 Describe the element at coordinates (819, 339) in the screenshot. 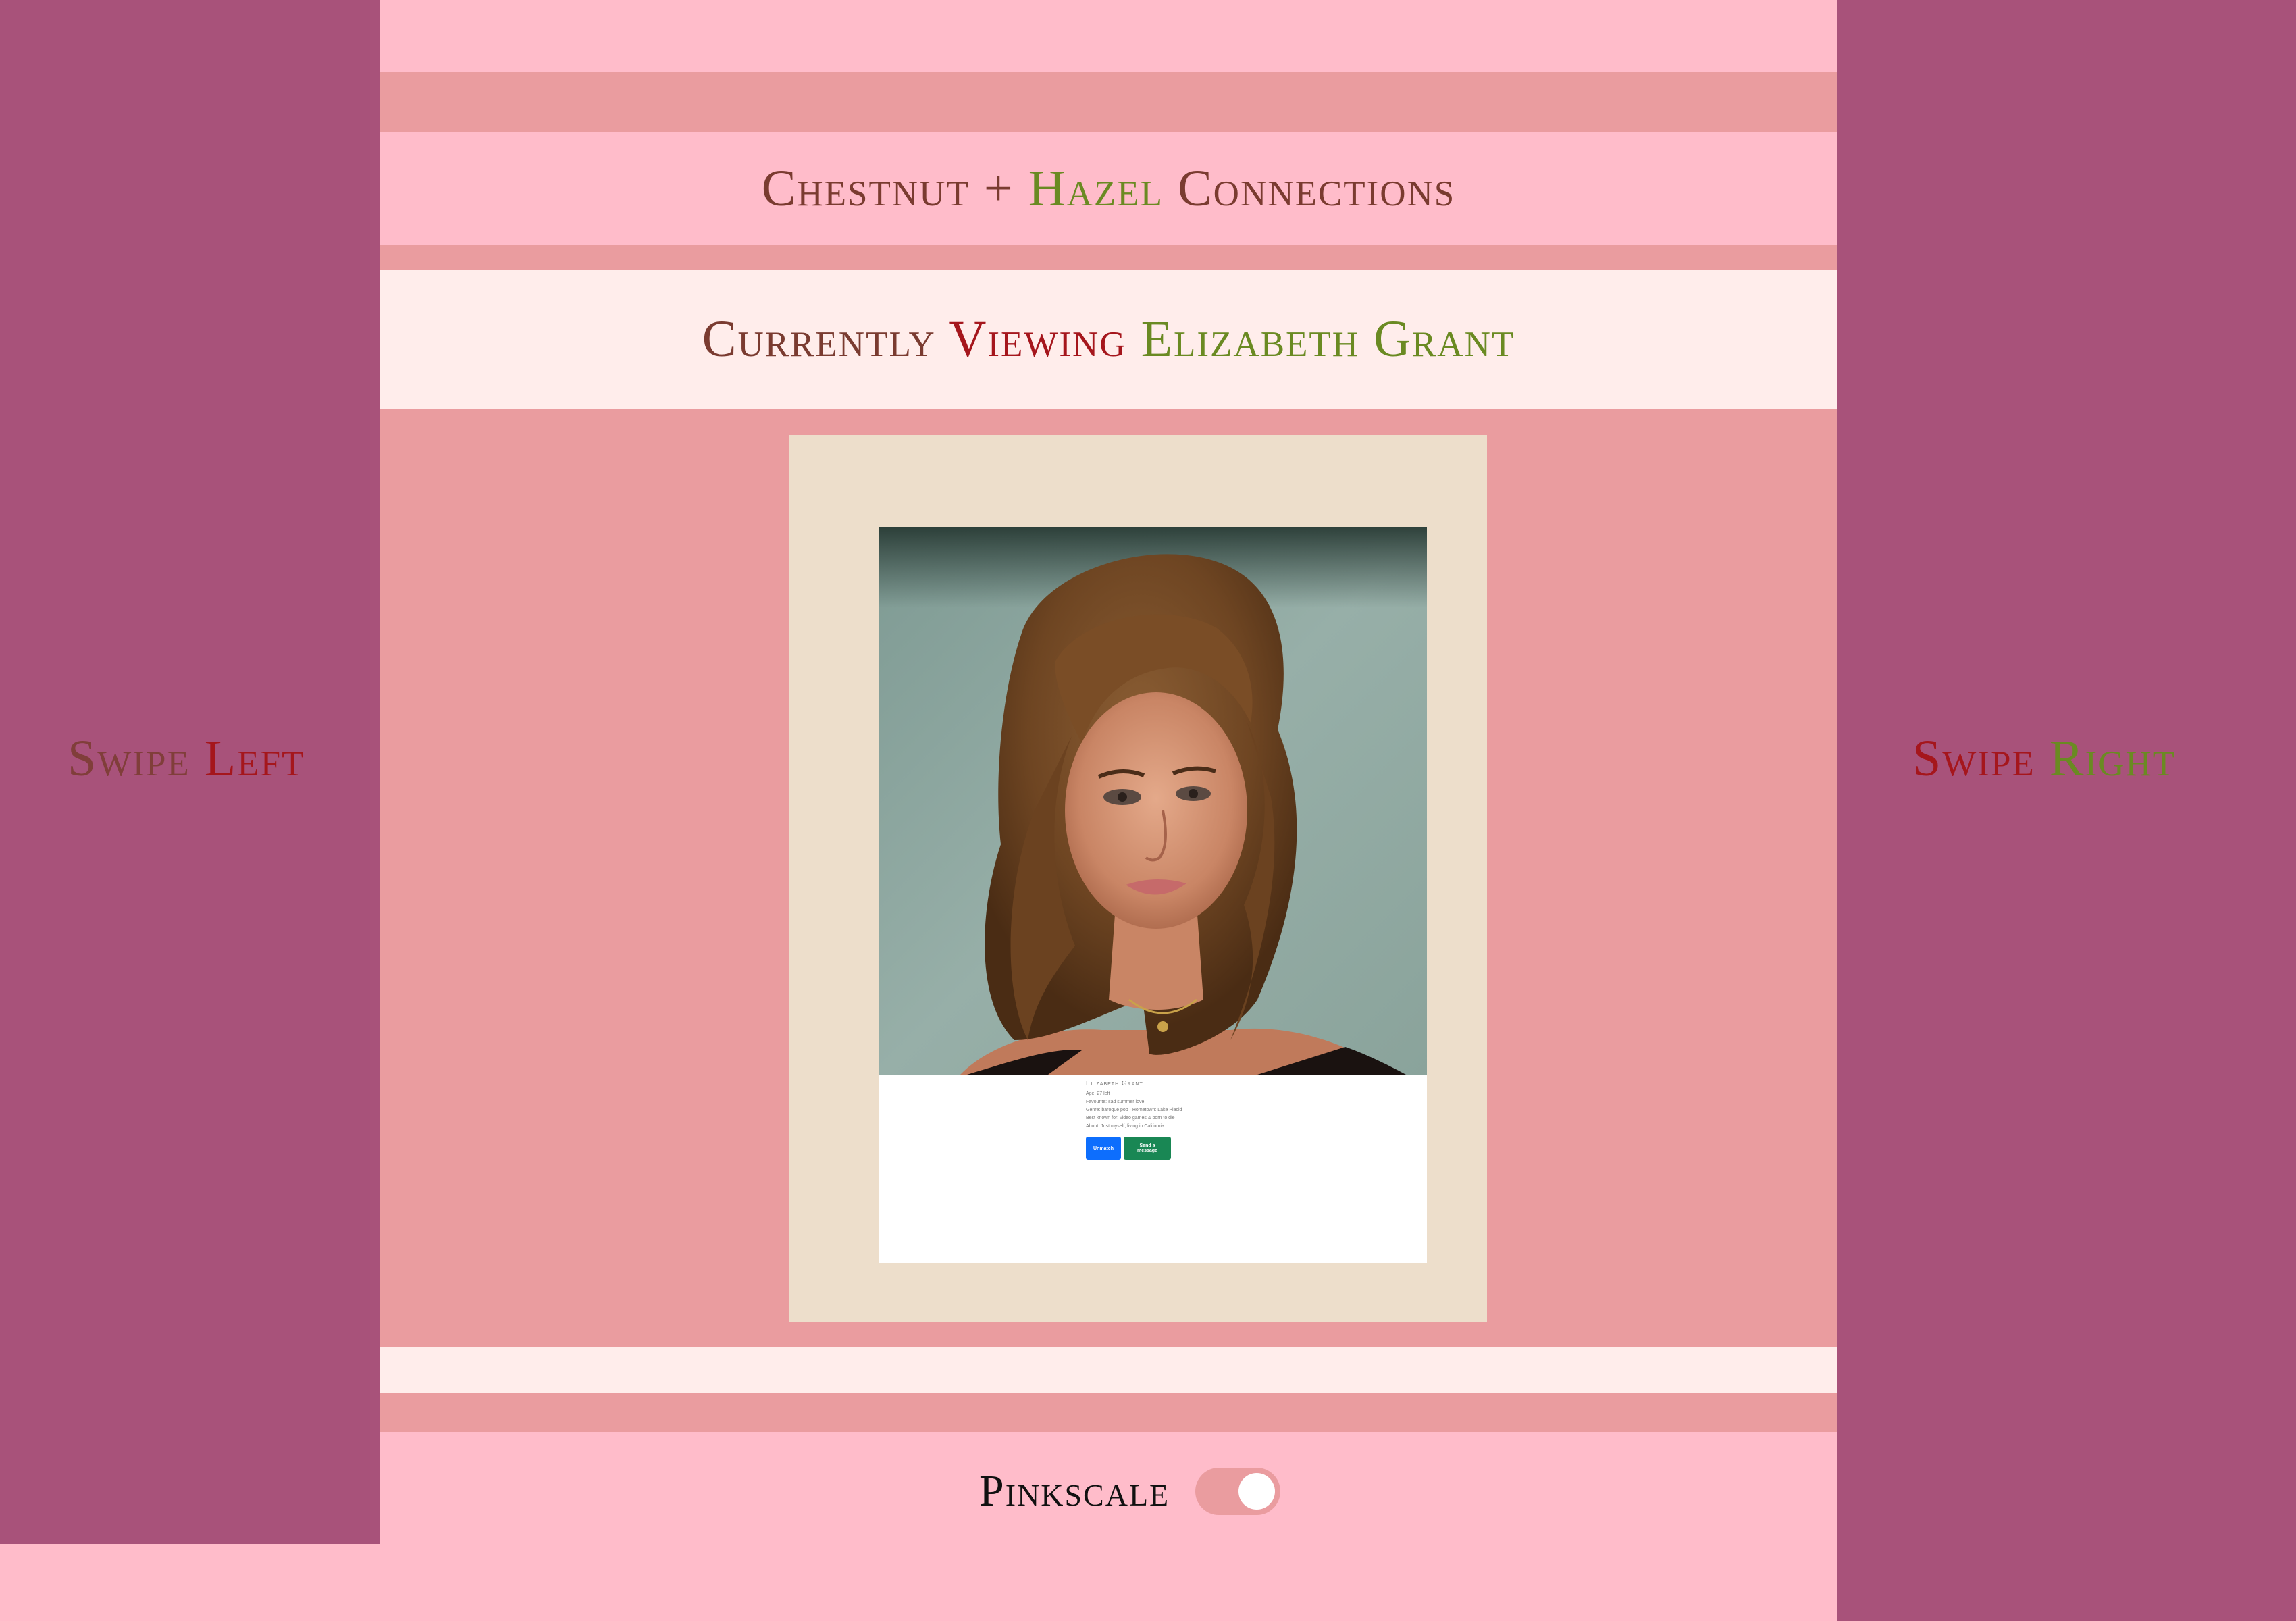

I see `viewing-prefix: Currently` at that location.